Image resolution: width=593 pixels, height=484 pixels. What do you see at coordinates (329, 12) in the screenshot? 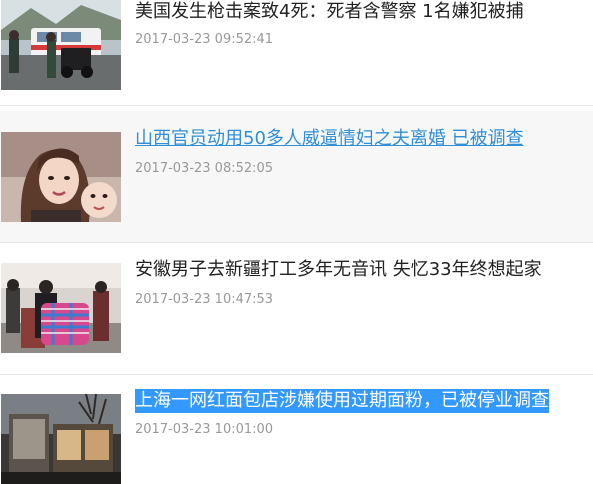
I see `news-headline: 美国发生枪击案致4死：死者含警察 1名嫌犯被捕` at bounding box center [329, 12].